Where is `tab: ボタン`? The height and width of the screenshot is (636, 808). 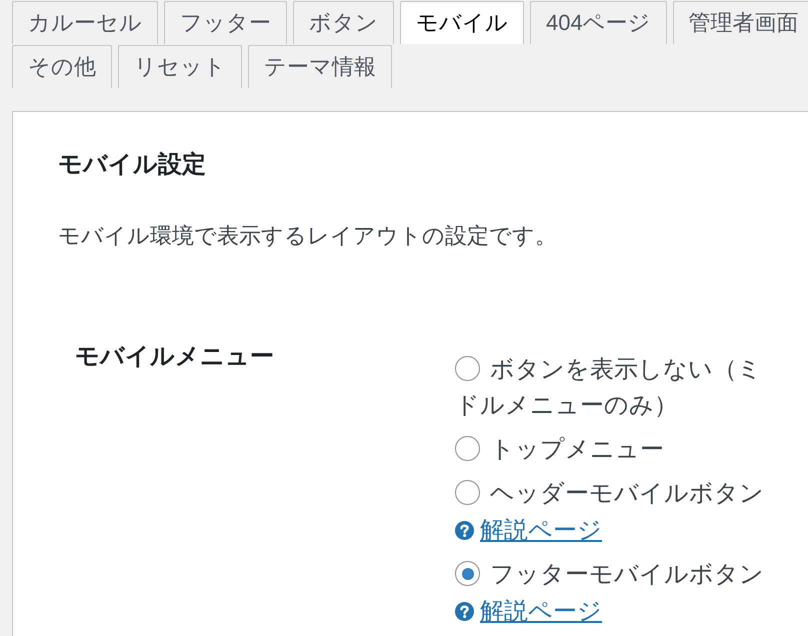 tab: ボタン is located at coordinates (343, 22).